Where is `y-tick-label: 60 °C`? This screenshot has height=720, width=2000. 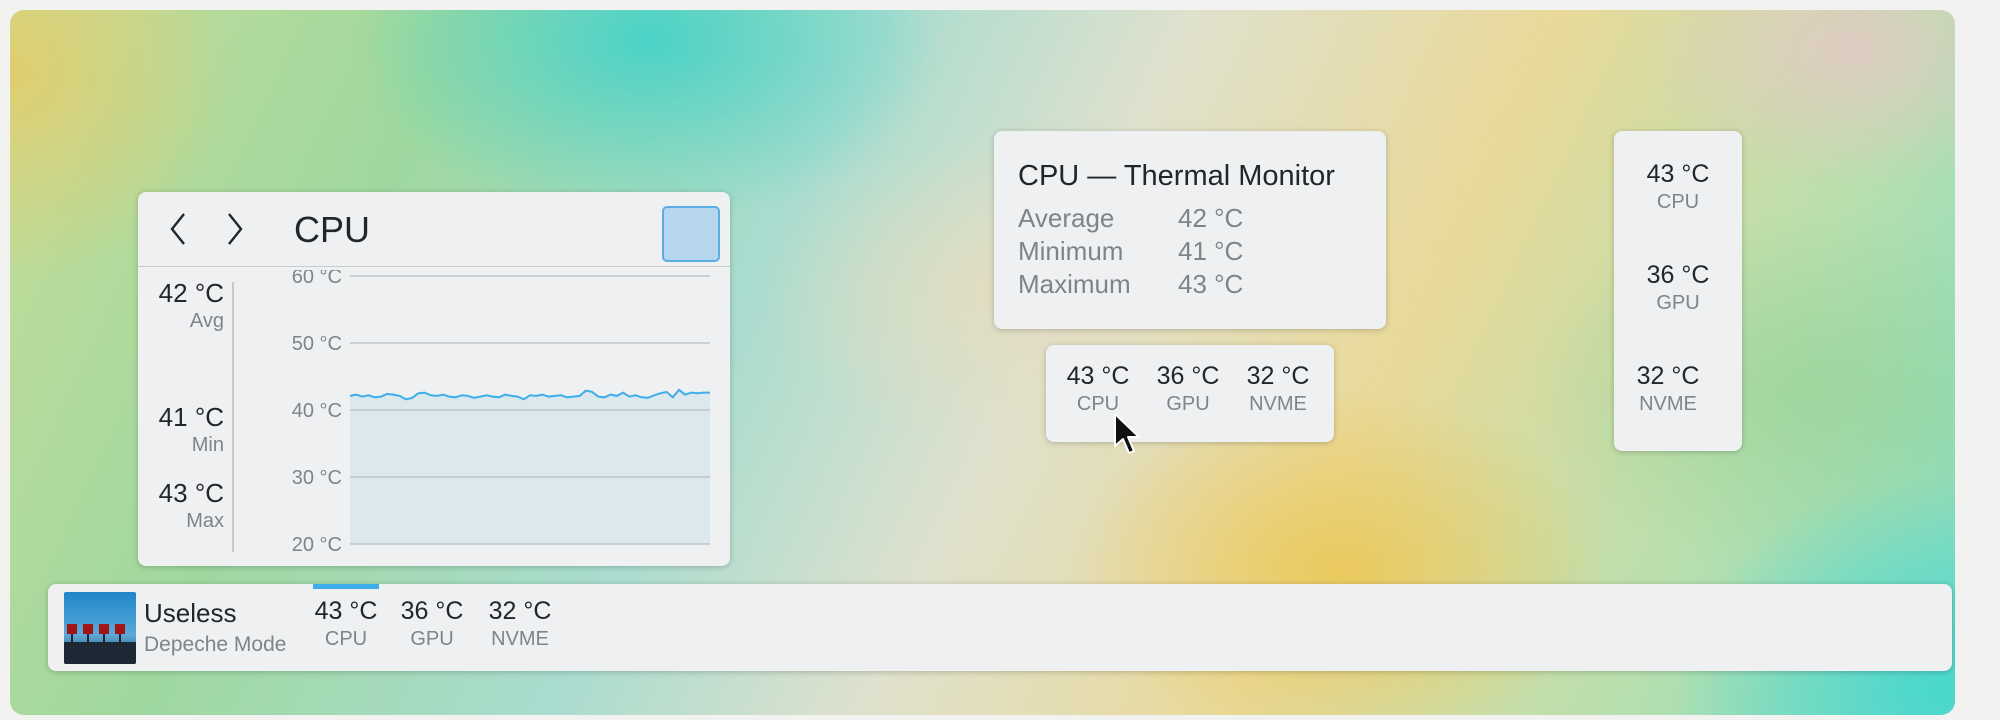 y-tick-label: 60 °C is located at coordinates (317, 279).